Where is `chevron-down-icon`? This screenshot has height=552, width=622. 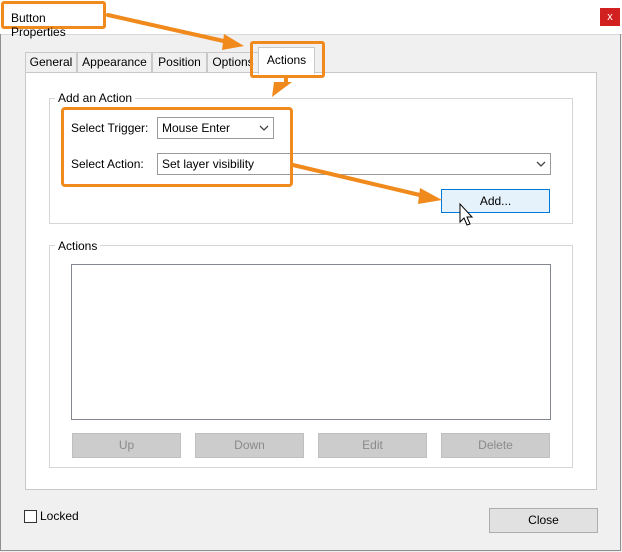
chevron-down-icon is located at coordinates (541, 164).